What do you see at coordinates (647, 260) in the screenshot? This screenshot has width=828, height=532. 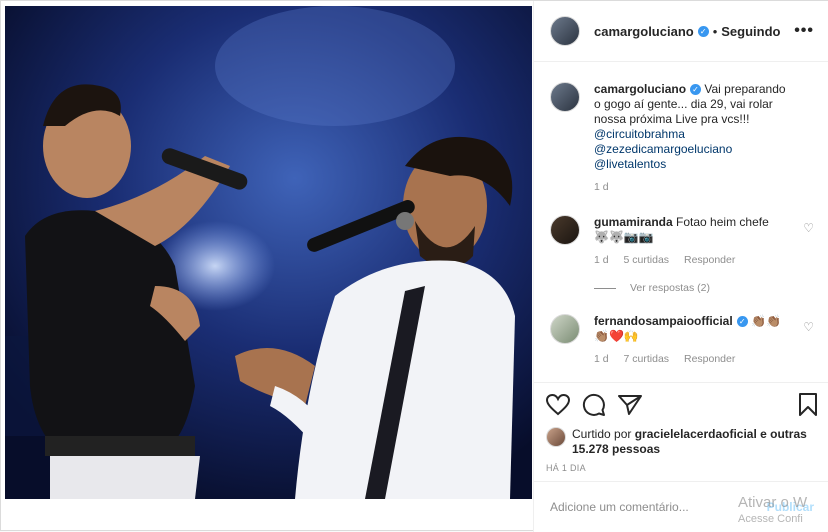 I see `comment-likes: 5 curtidas` at bounding box center [647, 260].